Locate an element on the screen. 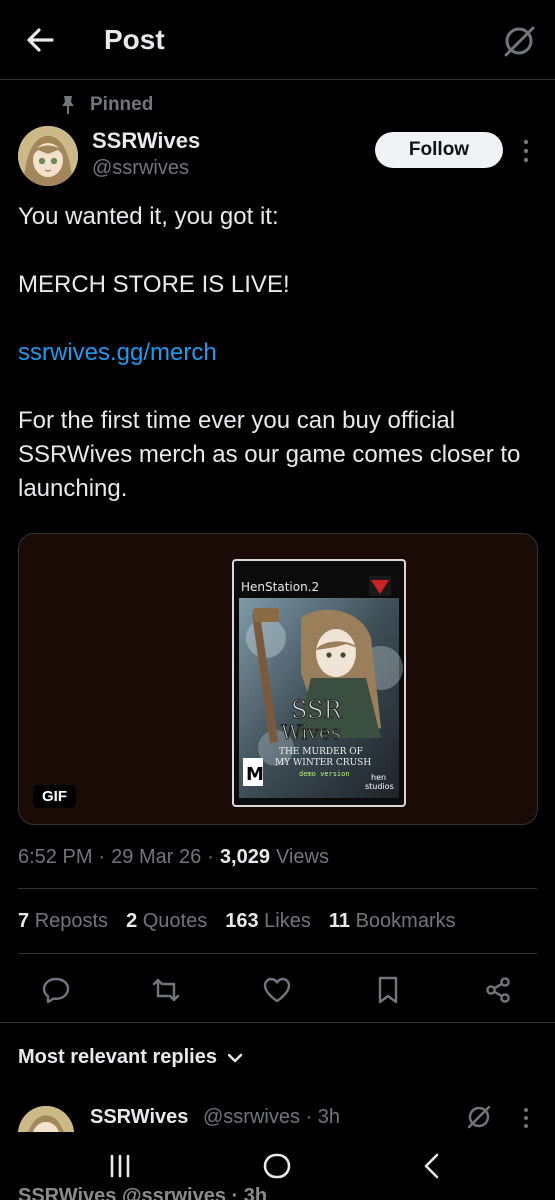  replies-sort-dropdown: Most relevant replies is located at coordinates (130, 1057).